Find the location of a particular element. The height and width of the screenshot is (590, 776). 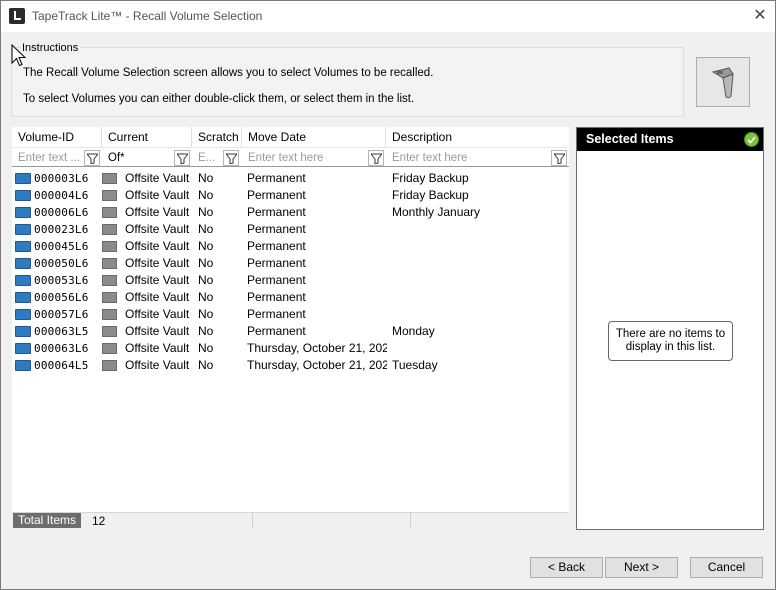

filter-move-date-input: Enter text here is located at coordinates (285, 158).